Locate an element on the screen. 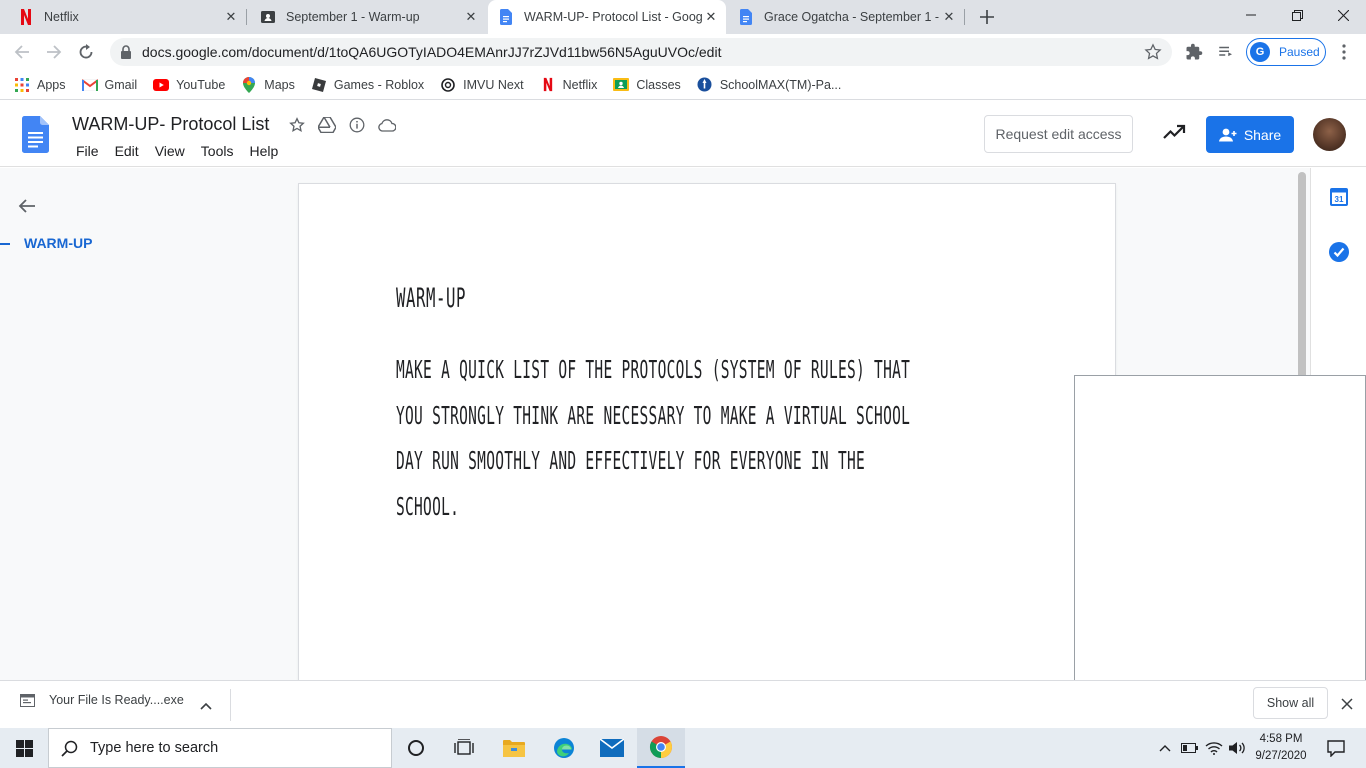 The height and width of the screenshot is (768, 1366). reload-icon is located at coordinates (86, 51).